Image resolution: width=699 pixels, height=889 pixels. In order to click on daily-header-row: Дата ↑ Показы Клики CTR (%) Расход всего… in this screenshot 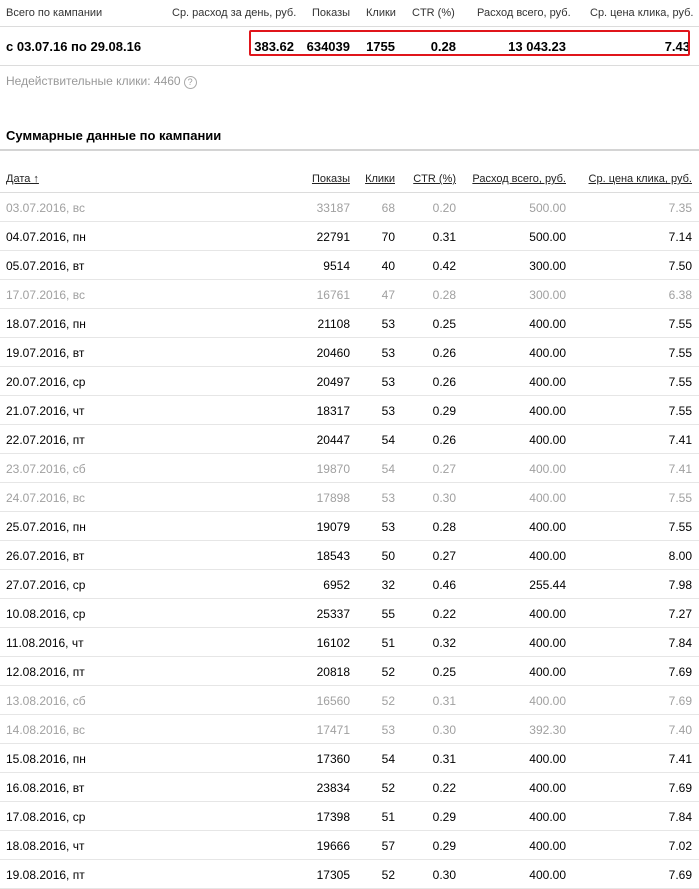, I will do `click(349, 179)`.